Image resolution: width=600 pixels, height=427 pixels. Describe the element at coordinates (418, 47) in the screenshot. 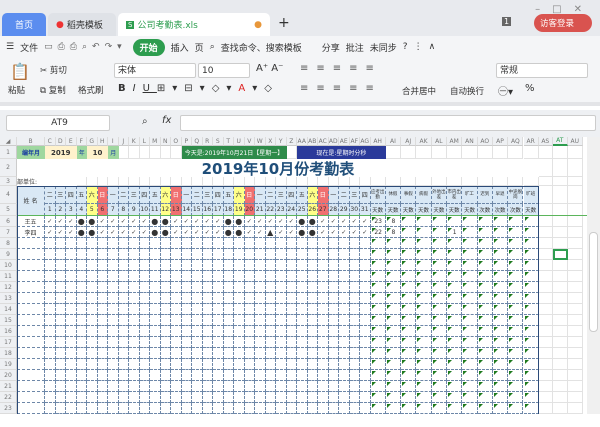

I see `more-icon: ⋮` at that location.